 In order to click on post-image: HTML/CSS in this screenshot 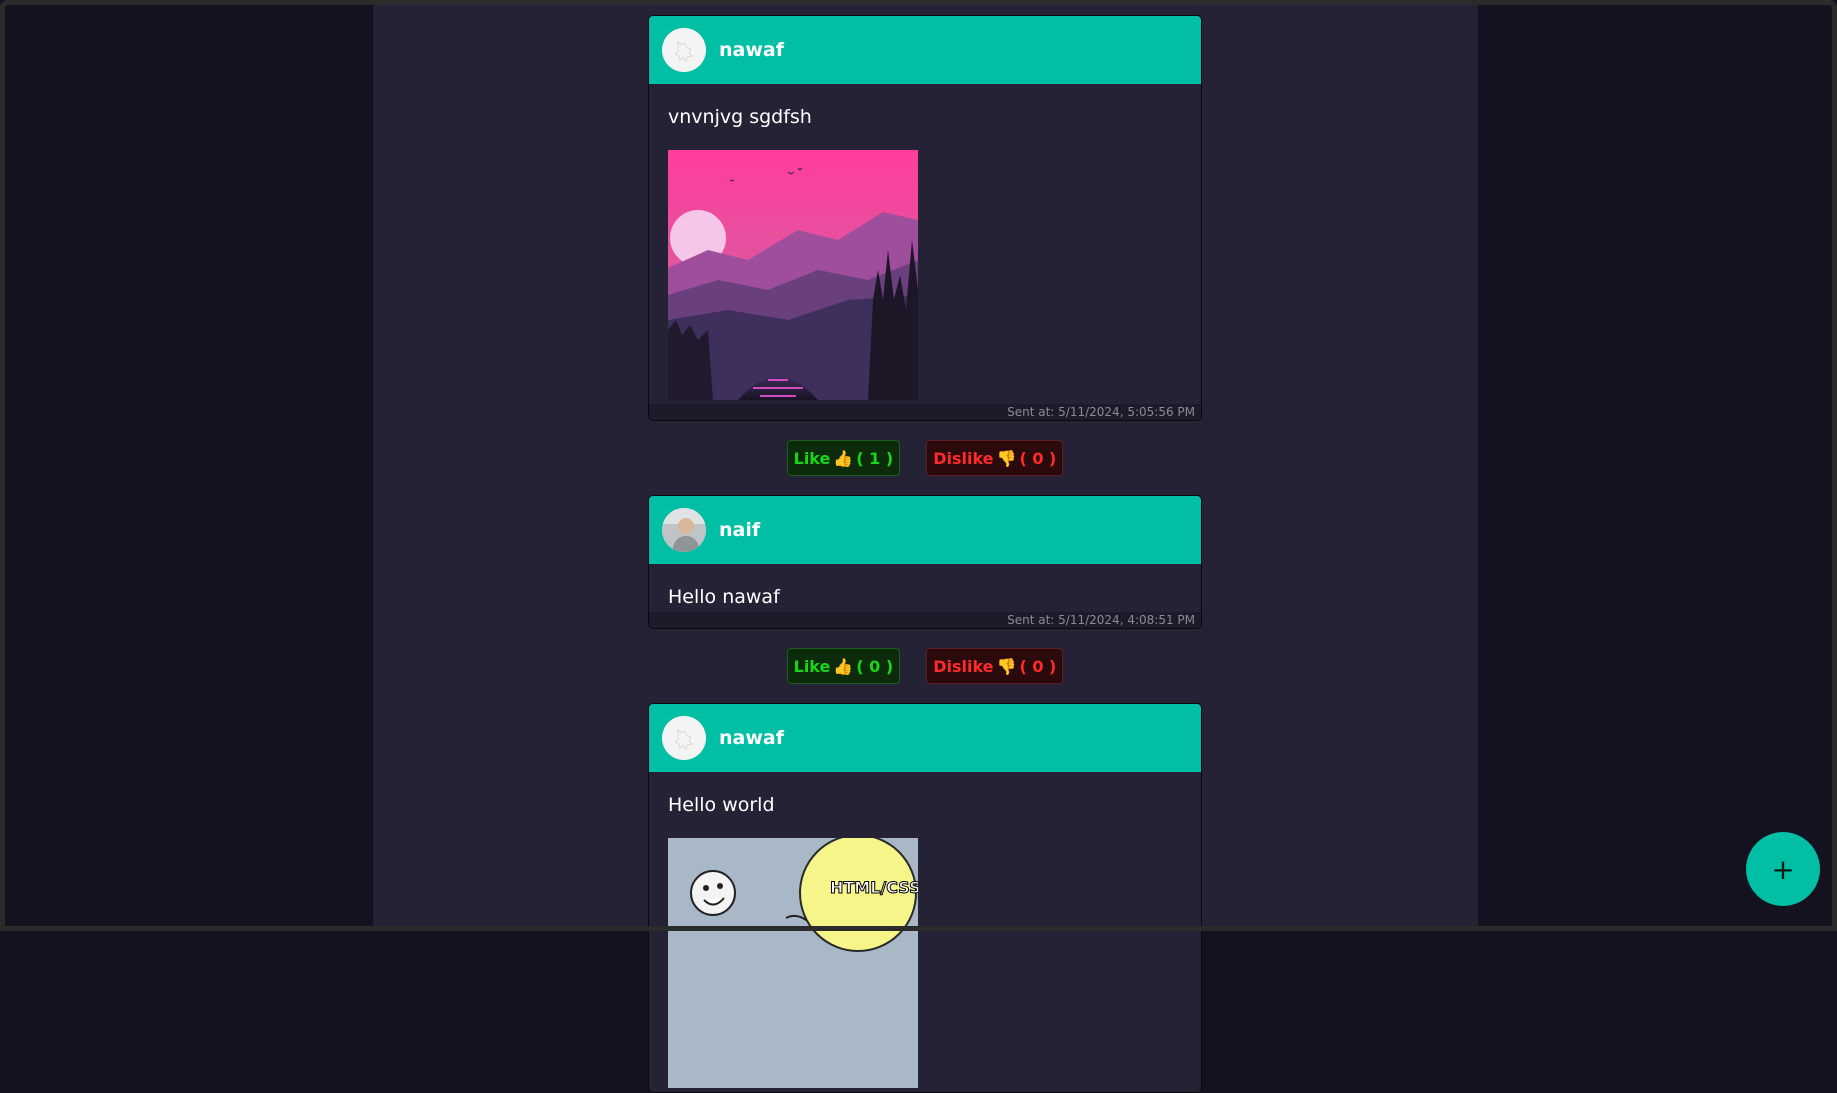, I will do `click(793, 963)`.